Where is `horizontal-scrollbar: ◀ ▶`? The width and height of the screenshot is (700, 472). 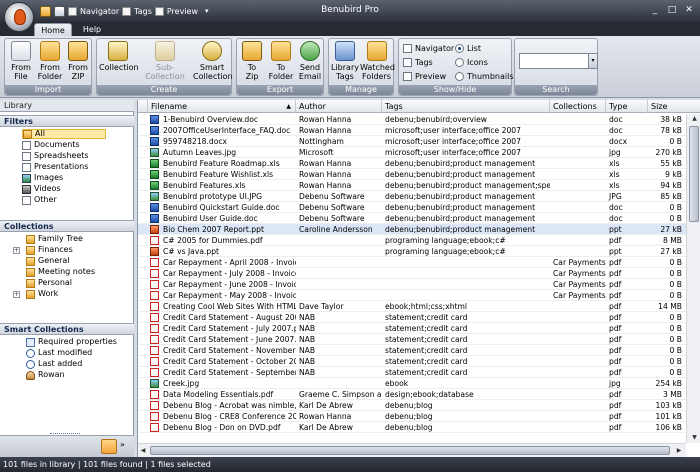 horizontal-scrollbar: ◀ ▶ is located at coordinates (412, 450).